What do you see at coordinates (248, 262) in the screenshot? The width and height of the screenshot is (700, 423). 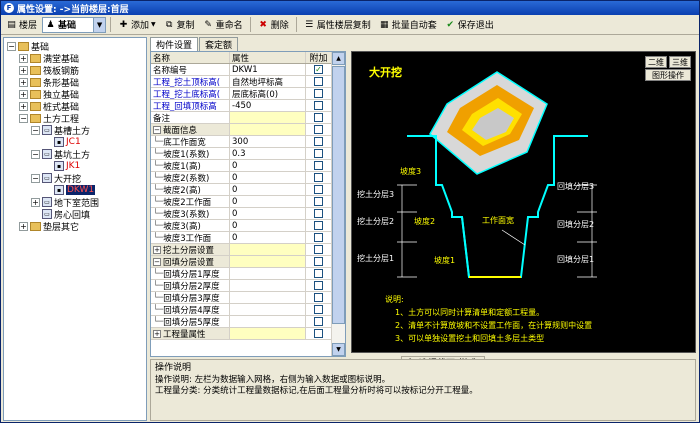 I see `grid-row: − 回填分层设置` at bounding box center [248, 262].